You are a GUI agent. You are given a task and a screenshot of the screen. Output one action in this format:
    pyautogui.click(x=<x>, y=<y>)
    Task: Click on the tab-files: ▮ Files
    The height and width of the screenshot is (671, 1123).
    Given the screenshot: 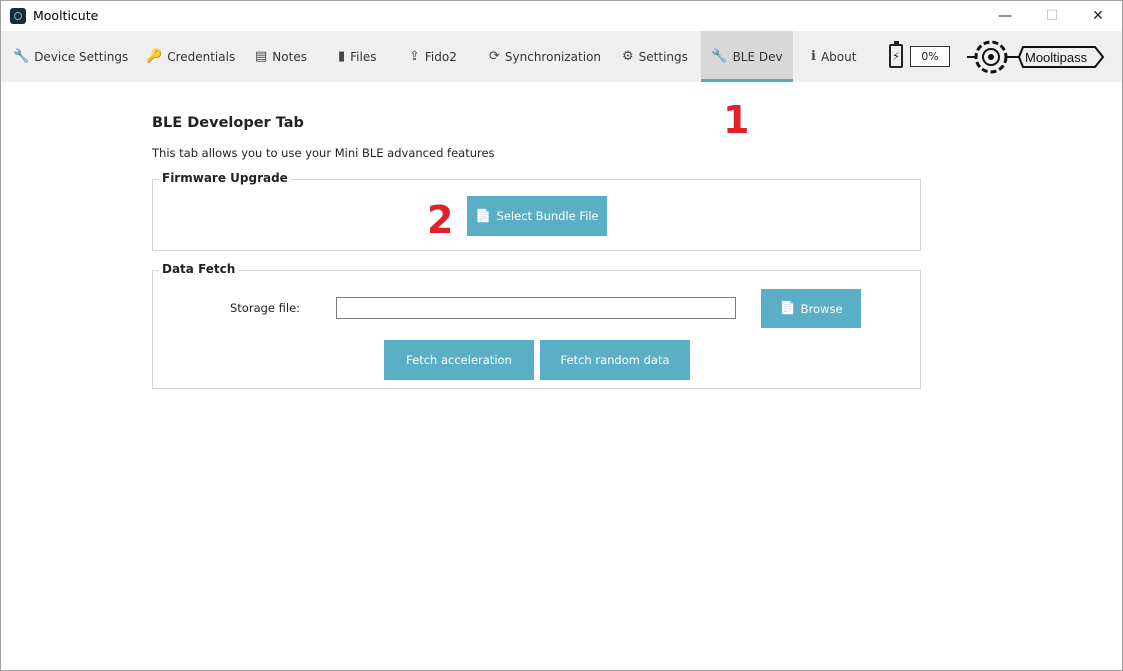 What is the action you would take?
    pyautogui.click(x=357, y=56)
    